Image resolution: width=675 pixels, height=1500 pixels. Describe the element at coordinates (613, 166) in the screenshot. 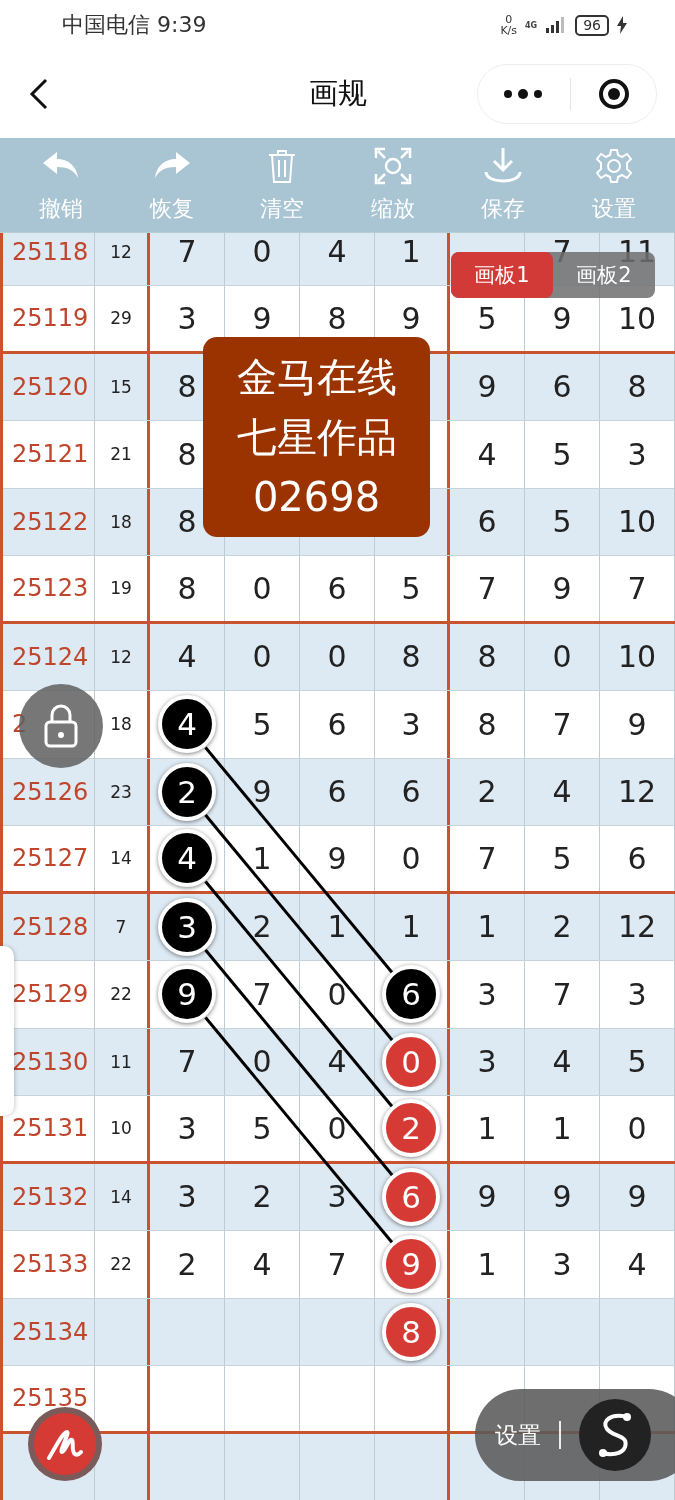

I see `settings-icon` at that location.